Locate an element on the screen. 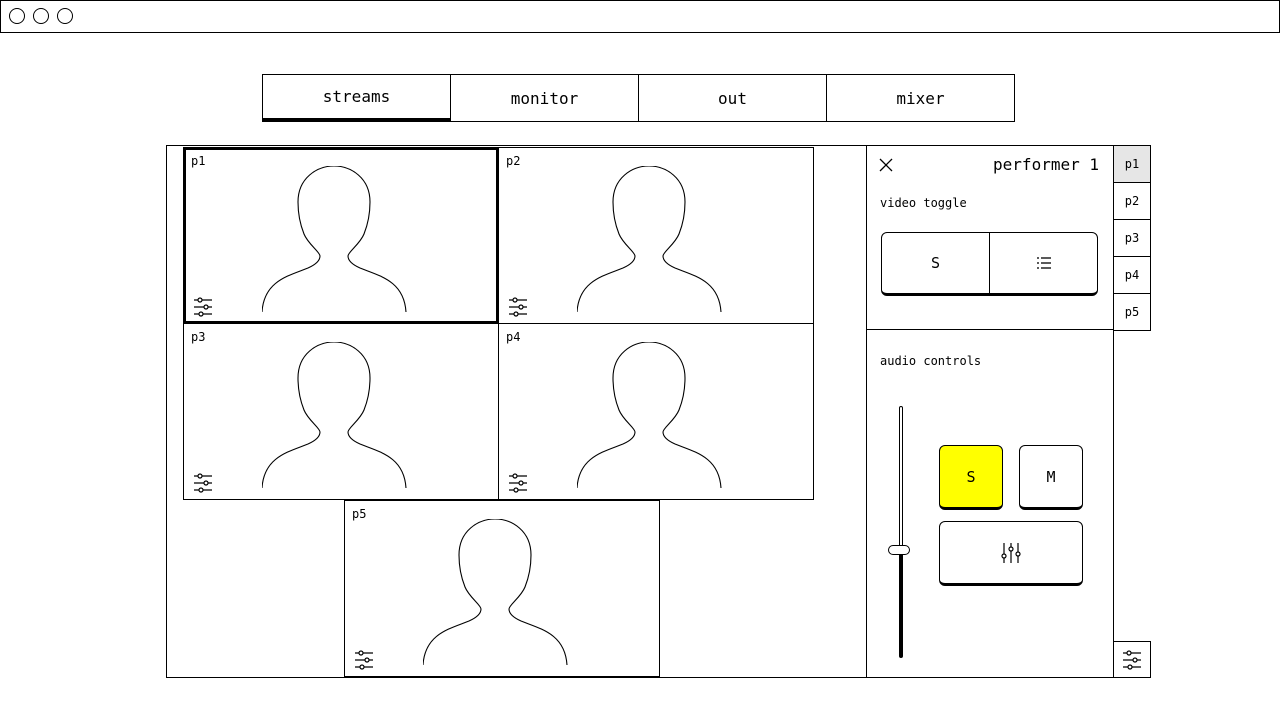 The image size is (1280, 720). stream-label: p5 is located at coordinates (359, 514).